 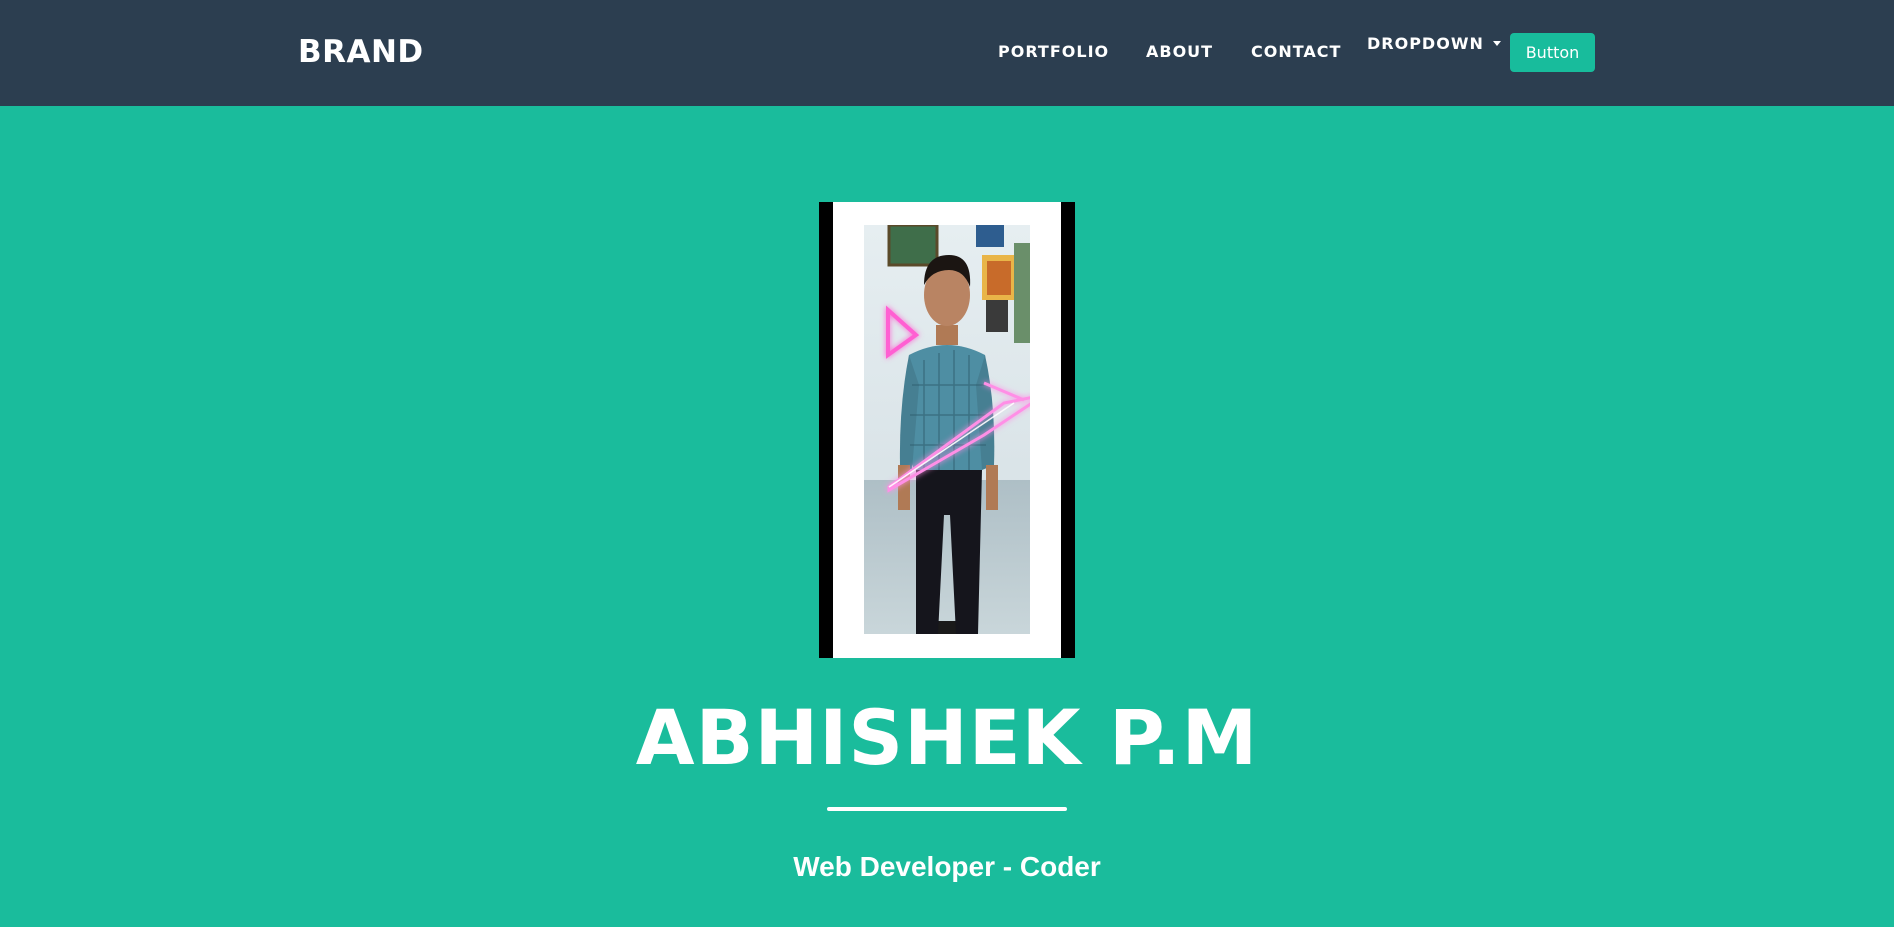 I want to click on nav-link-contact: CONTACT, so click(x=1296, y=52).